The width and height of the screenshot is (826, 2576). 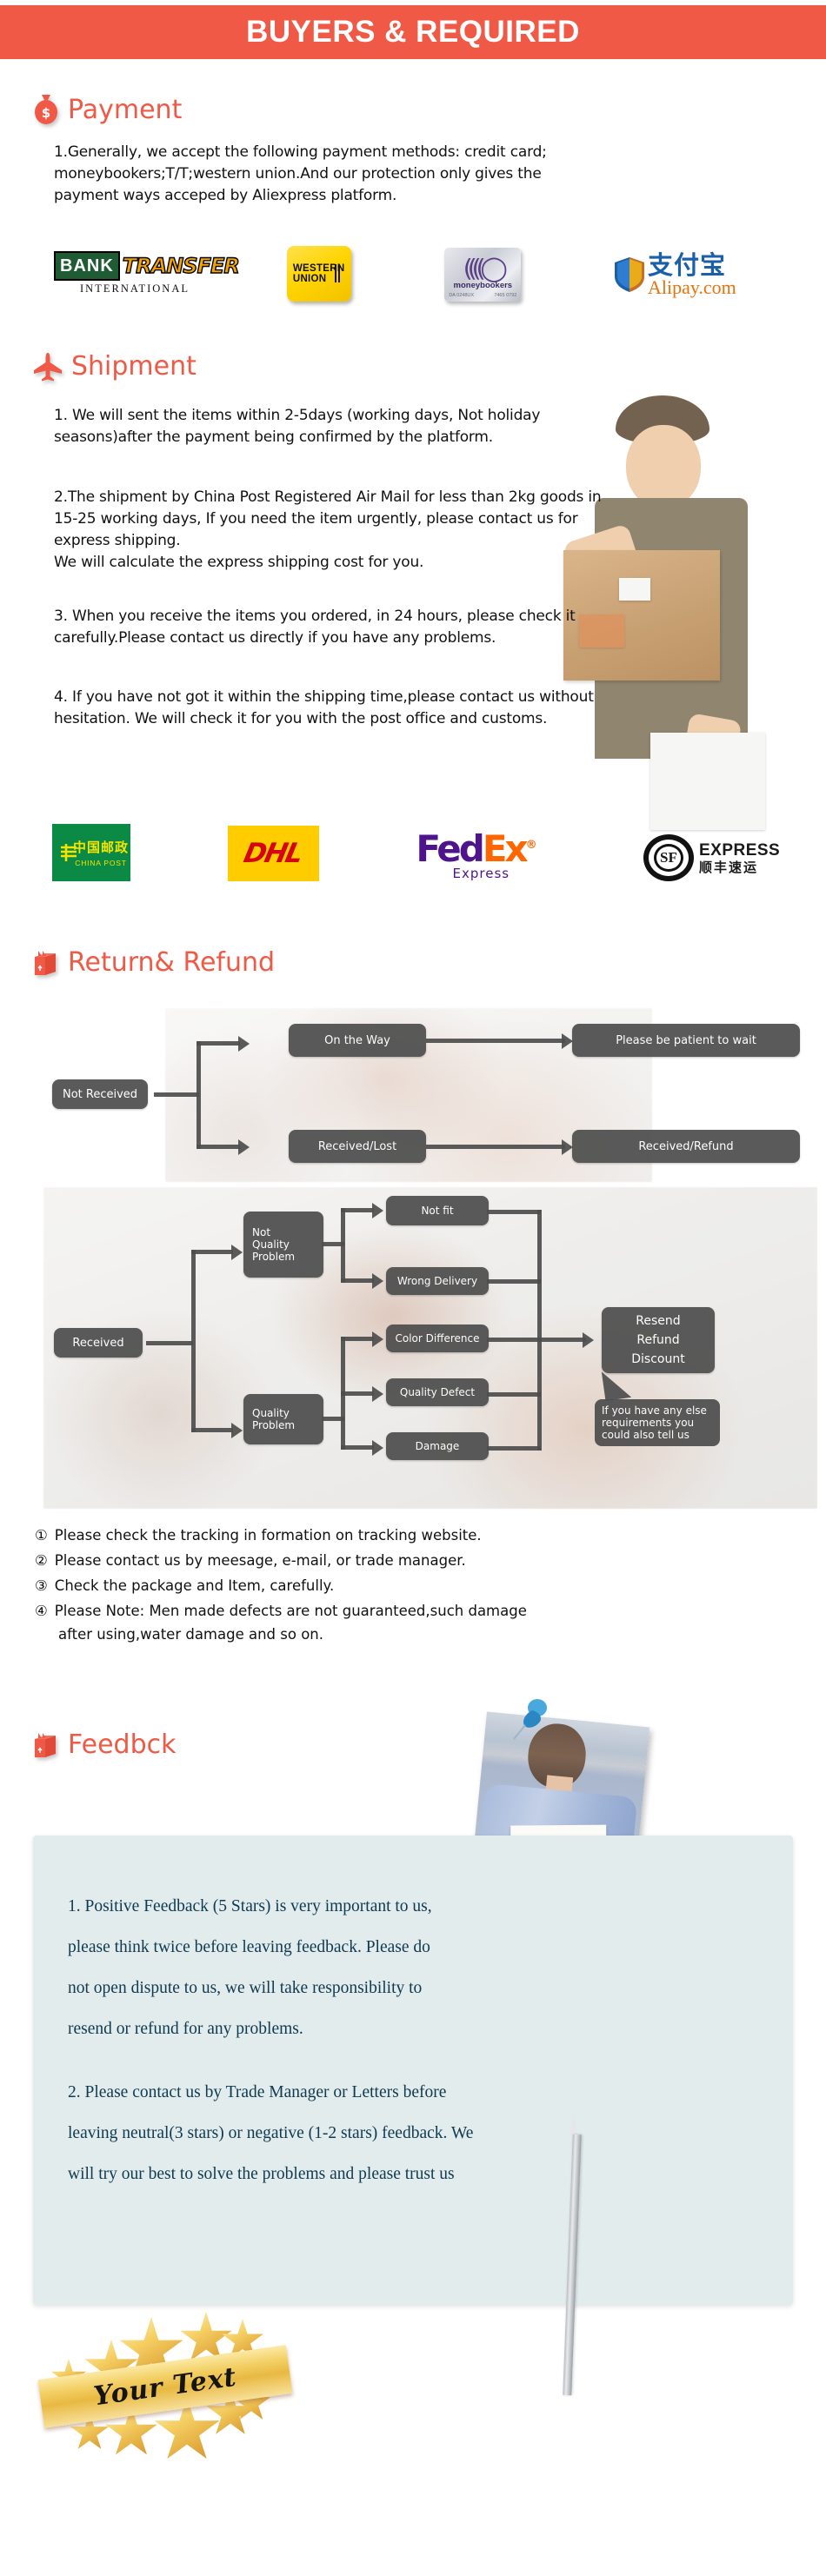 What do you see at coordinates (135, 288) in the screenshot?
I see `bank-transfer-international-word: INTERNATIONAL` at bounding box center [135, 288].